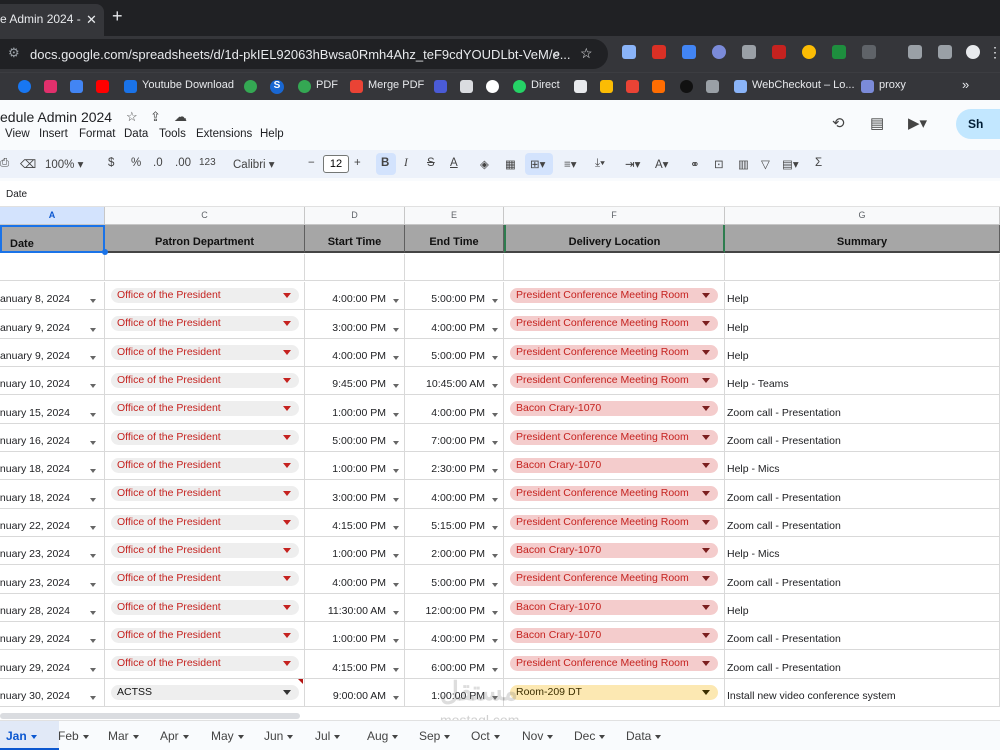 The image size is (1000, 750). Describe the element at coordinates (73, 736) in the screenshot. I see `sheet-tab-feb: Feb` at that location.